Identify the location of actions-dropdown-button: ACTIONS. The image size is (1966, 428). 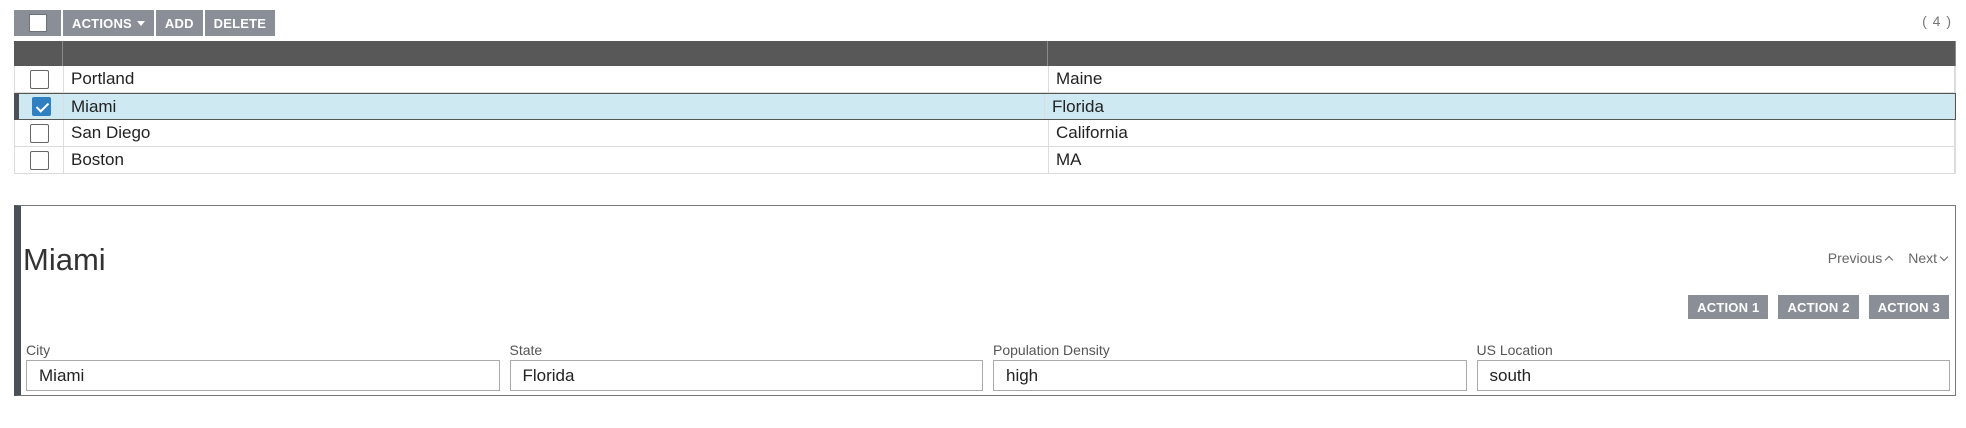
(108, 23).